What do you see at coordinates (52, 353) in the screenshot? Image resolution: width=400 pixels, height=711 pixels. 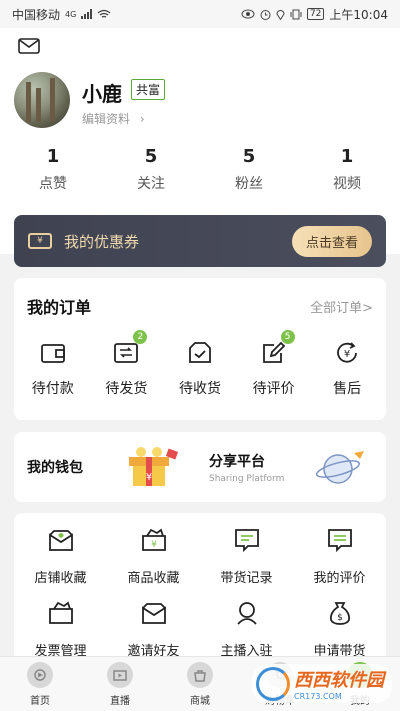 I see `wallet-icon` at bounding box center [52, 353].